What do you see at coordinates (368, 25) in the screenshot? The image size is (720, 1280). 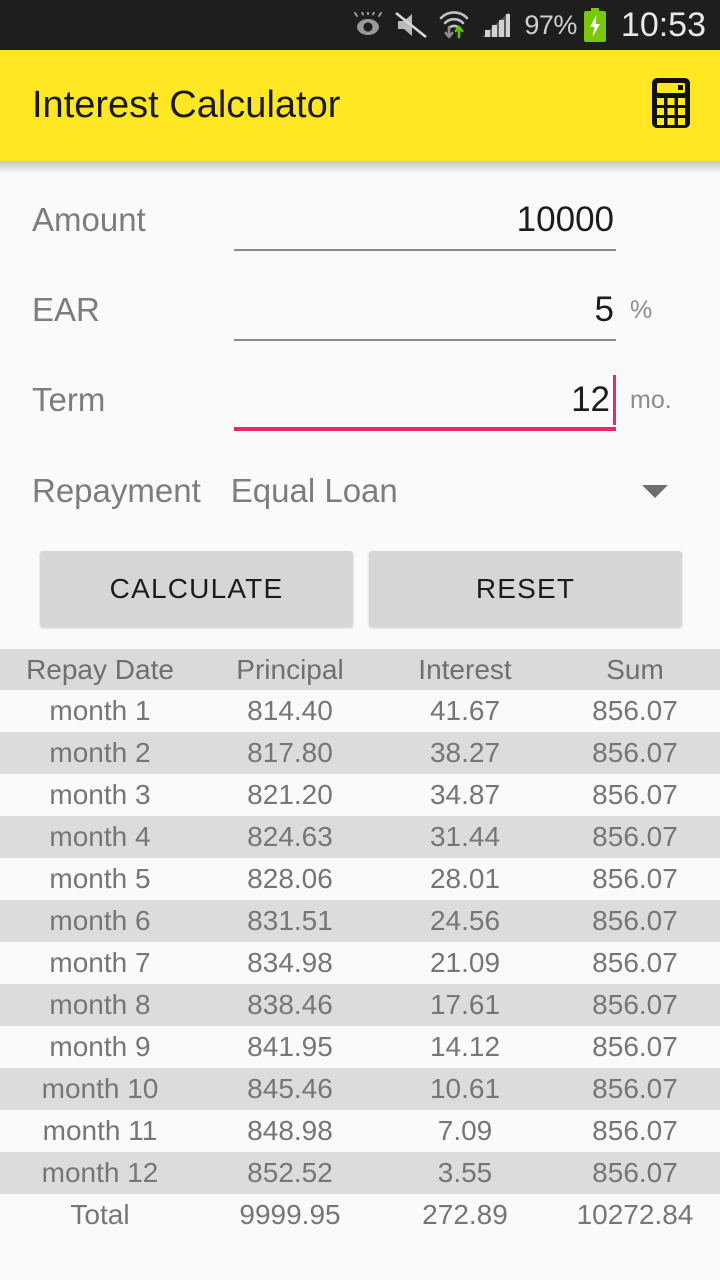 I see `smart-stay-eye-icon` at bounding box center [368, 25].